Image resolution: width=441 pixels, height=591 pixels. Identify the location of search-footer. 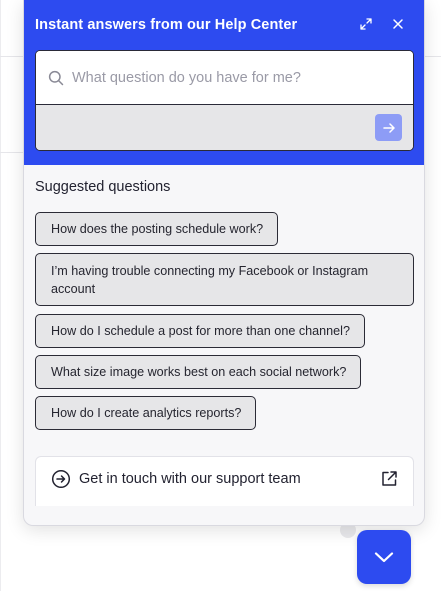
(224, 127).